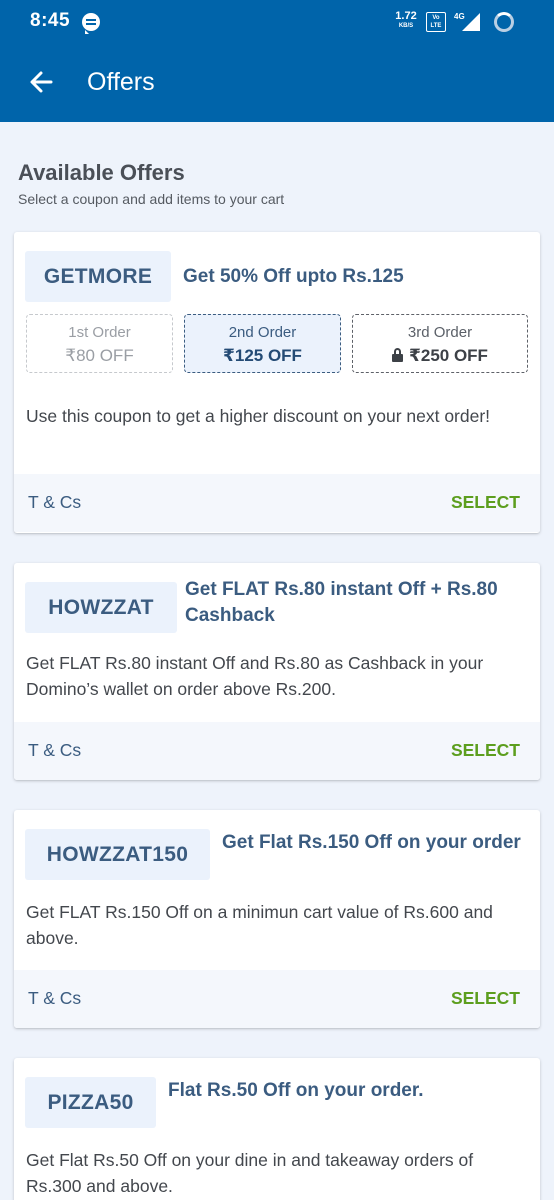 Image resolution: width=554 pixels, height=1200 pixels. I want to click on coupon-code: HOWZZAT150, so click(117, 854).